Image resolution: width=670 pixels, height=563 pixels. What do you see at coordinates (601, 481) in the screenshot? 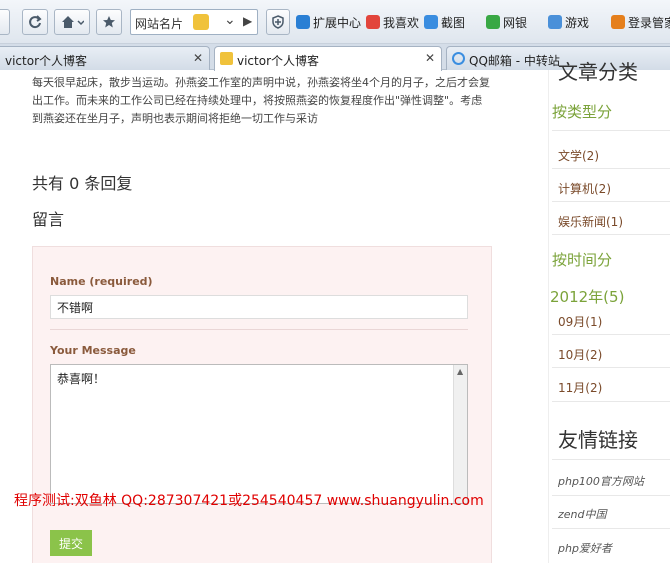
I see `friend-link-php100: php100官方网站` at bounding box center [601, 481].